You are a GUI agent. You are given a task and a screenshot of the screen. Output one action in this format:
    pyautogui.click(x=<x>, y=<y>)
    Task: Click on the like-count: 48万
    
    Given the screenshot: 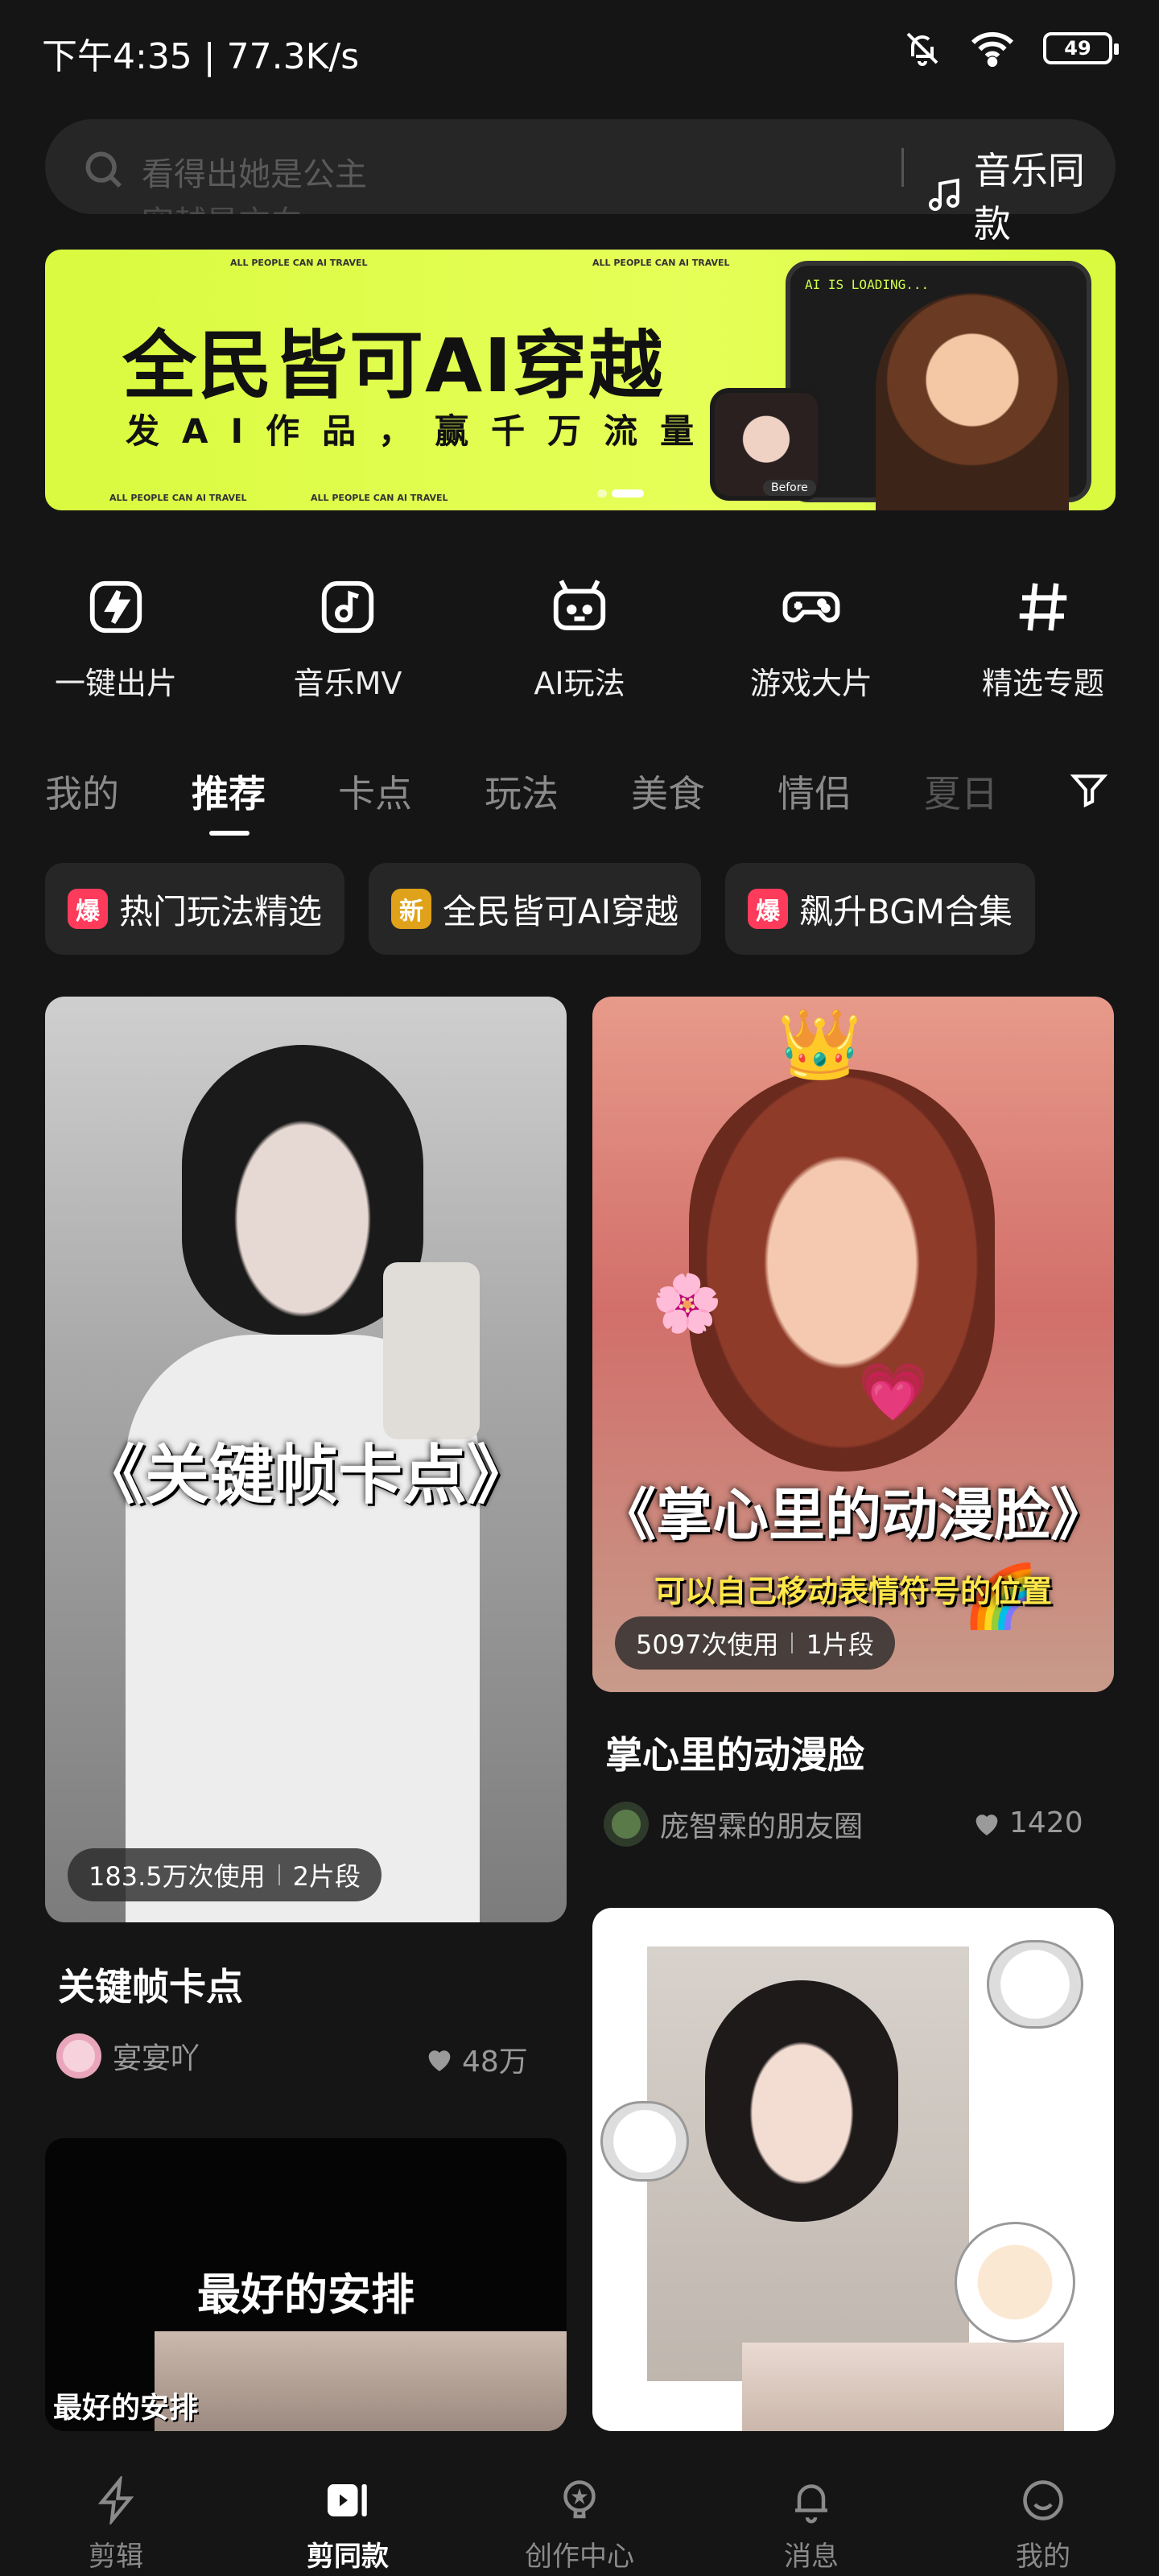 What is the action you would take?
    pyautogui.click(x=475, y=2059)
    